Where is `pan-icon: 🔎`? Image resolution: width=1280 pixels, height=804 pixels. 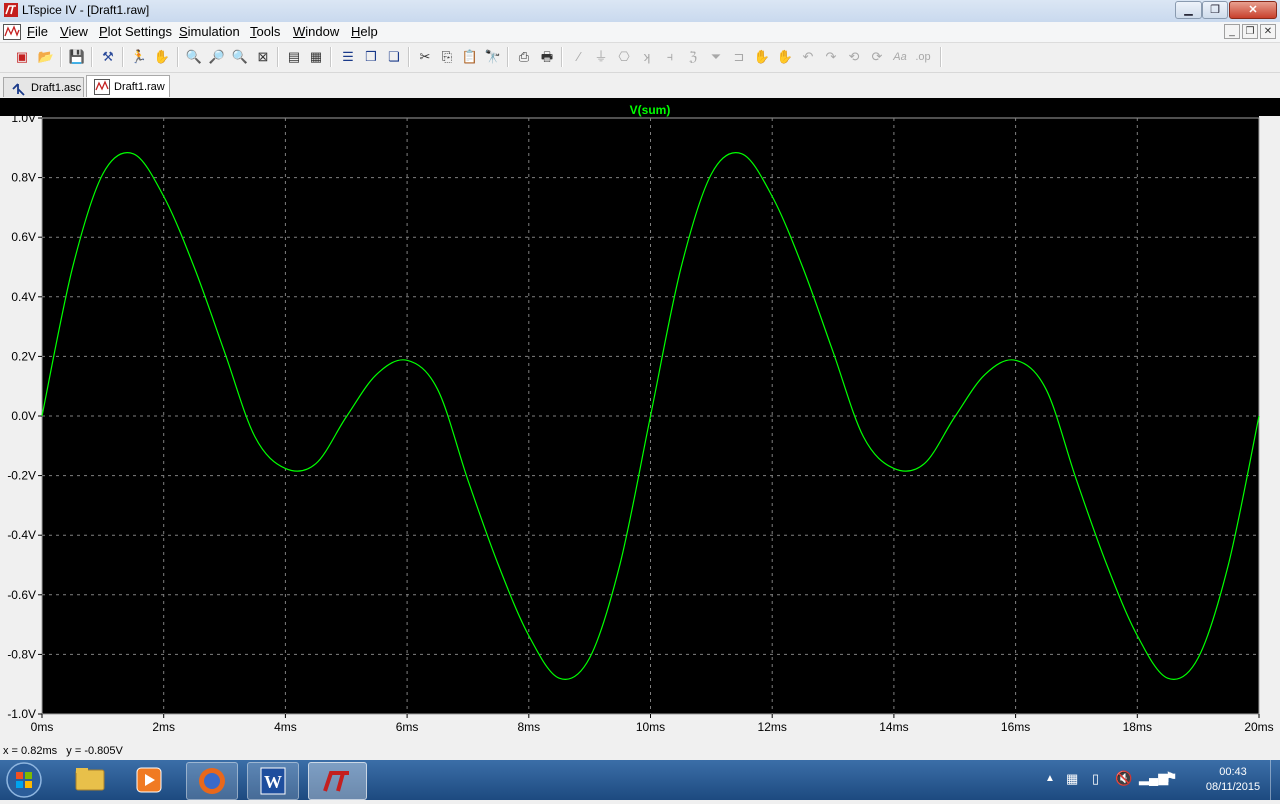 pan-icon: 🔎 is located at coordinates (217, 57).